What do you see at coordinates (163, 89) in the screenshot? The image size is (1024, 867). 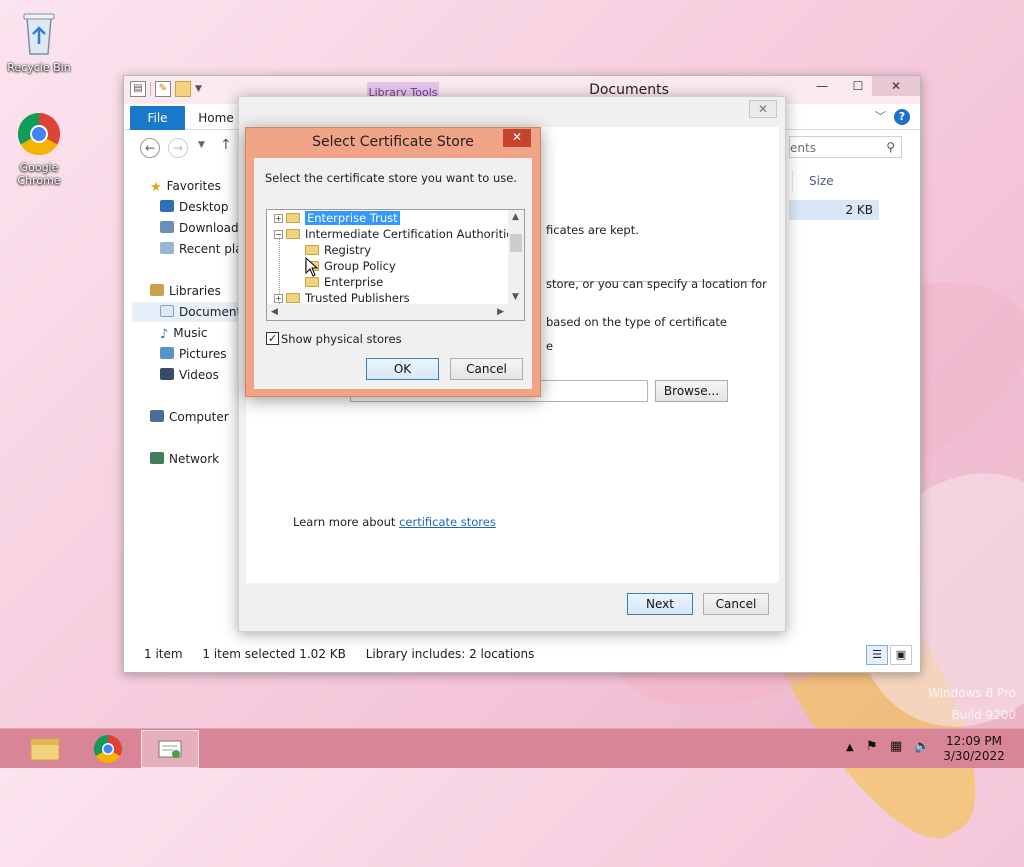 I see `new-folder-icon: ✎` at bounding box center [163, 89].